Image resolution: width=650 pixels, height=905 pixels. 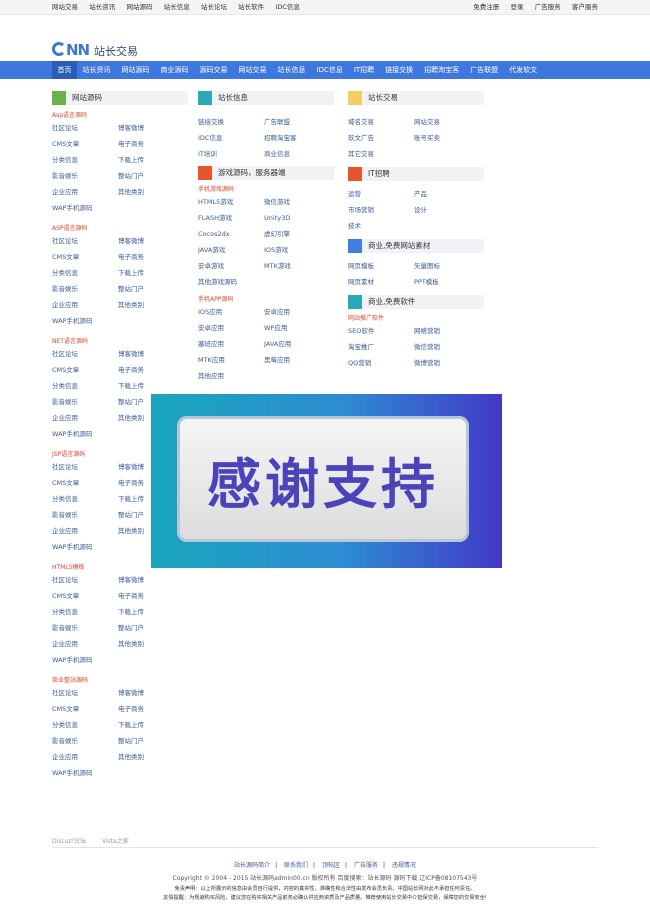 What do you see at coordinates (231, 344) in the screenshot?
I see `category-link: 塞班应用` at bounding box center [231, 344].